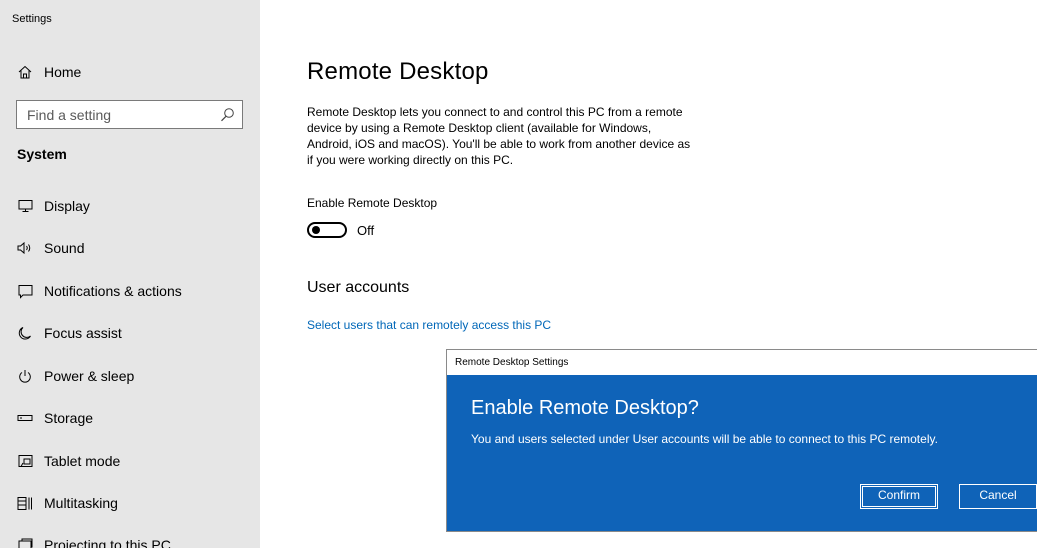  I want to click on toggle-state-text: Off, so click(366, 230).